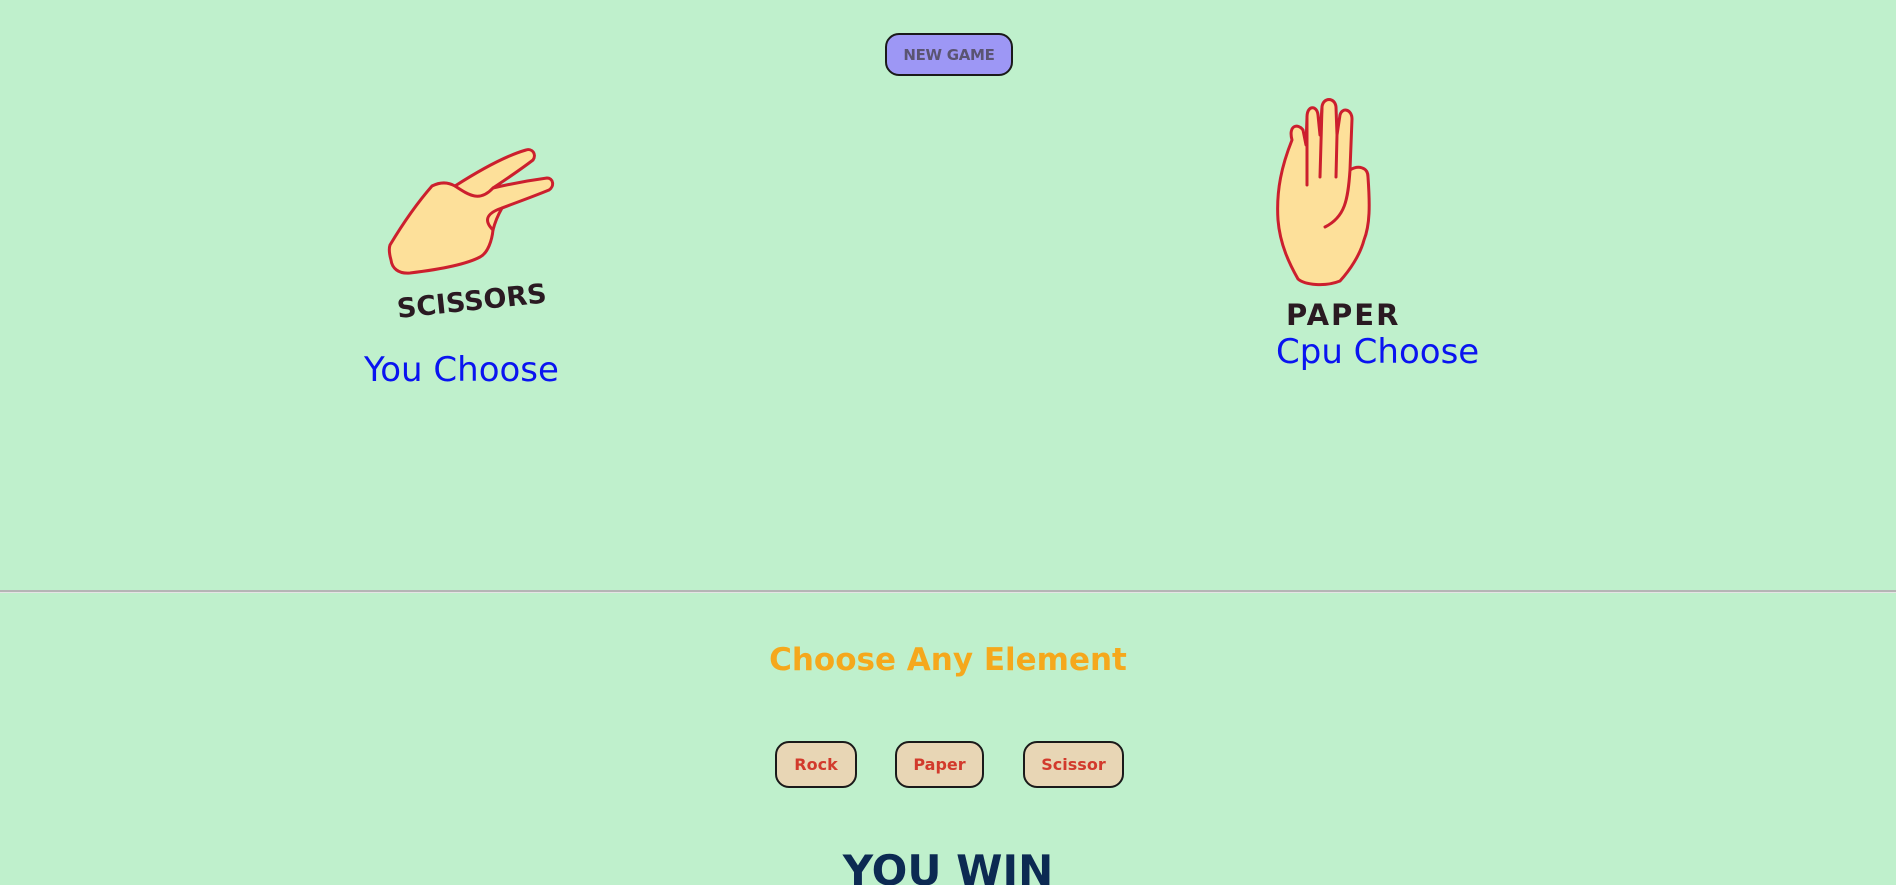 The width and height of the screenshot is (1896, 885). What do you see at coordinates (948, 591) in the screenshot?
I see `section-divider` at bounding box center [948, 591].